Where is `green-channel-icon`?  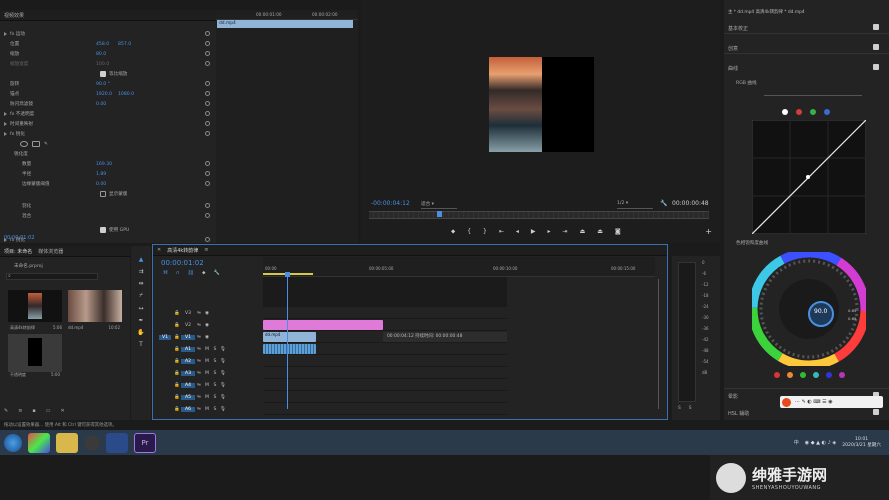
green-channel-icon is located at coordinates (813, 112).